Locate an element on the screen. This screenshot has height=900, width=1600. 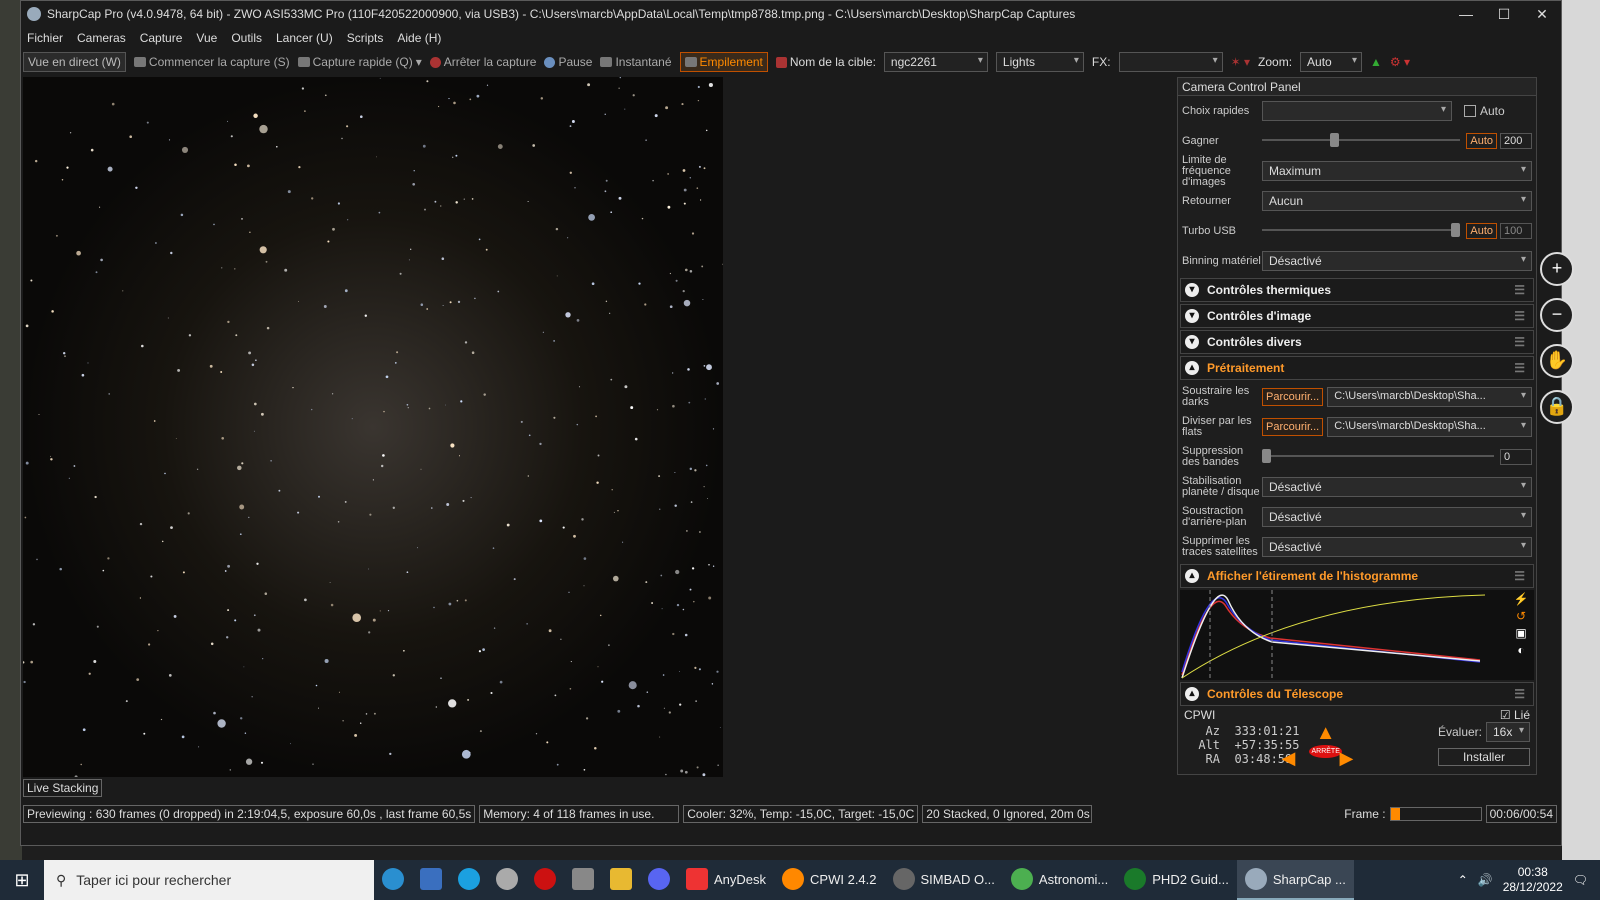
settings-icon: ⚙ ▾ is located at coordinates (1400, 62).